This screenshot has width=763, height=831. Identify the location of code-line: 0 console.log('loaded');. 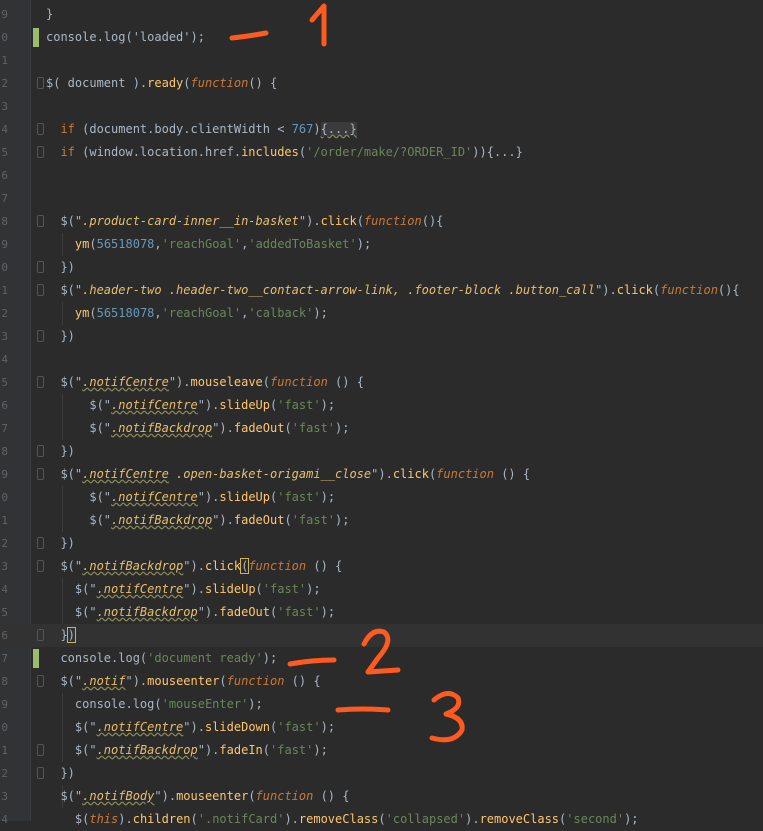
(381, 37).